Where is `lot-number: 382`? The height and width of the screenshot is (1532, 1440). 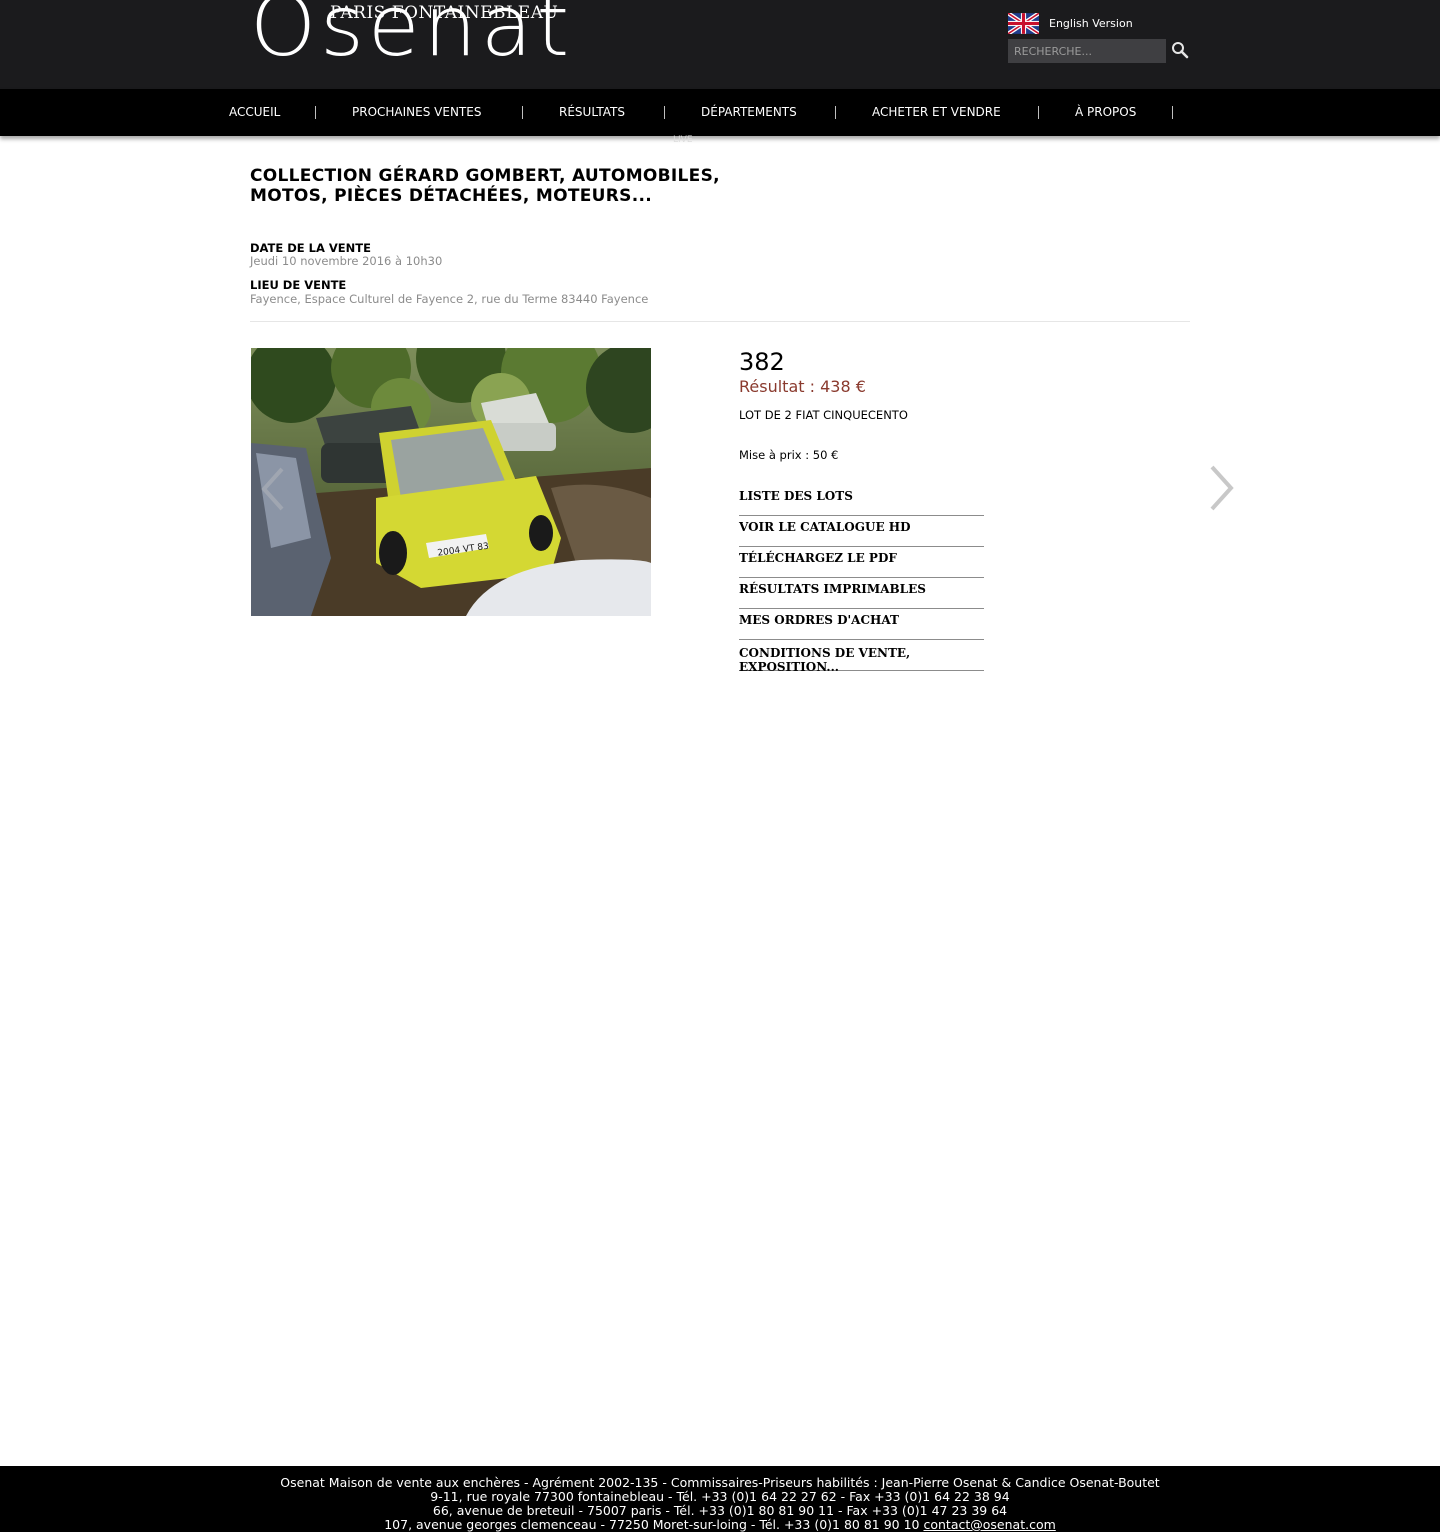 lot-number: 382 is located at coordinates (762, 362).